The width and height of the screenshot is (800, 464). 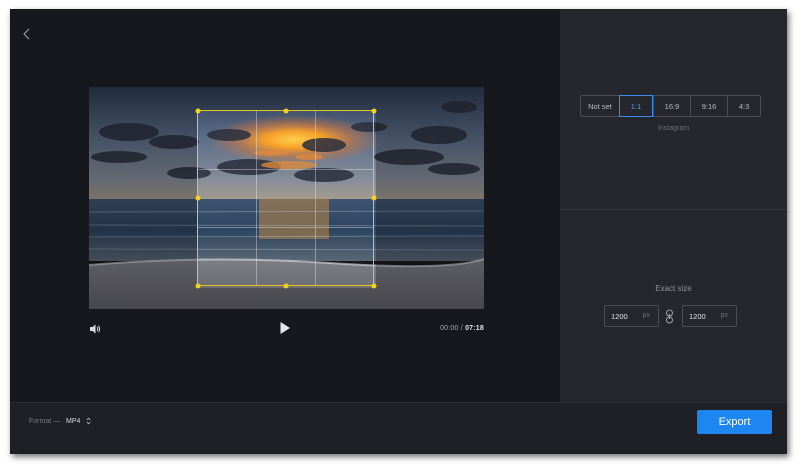 I want to click on width-unit: px, so click(x=646, y=315).